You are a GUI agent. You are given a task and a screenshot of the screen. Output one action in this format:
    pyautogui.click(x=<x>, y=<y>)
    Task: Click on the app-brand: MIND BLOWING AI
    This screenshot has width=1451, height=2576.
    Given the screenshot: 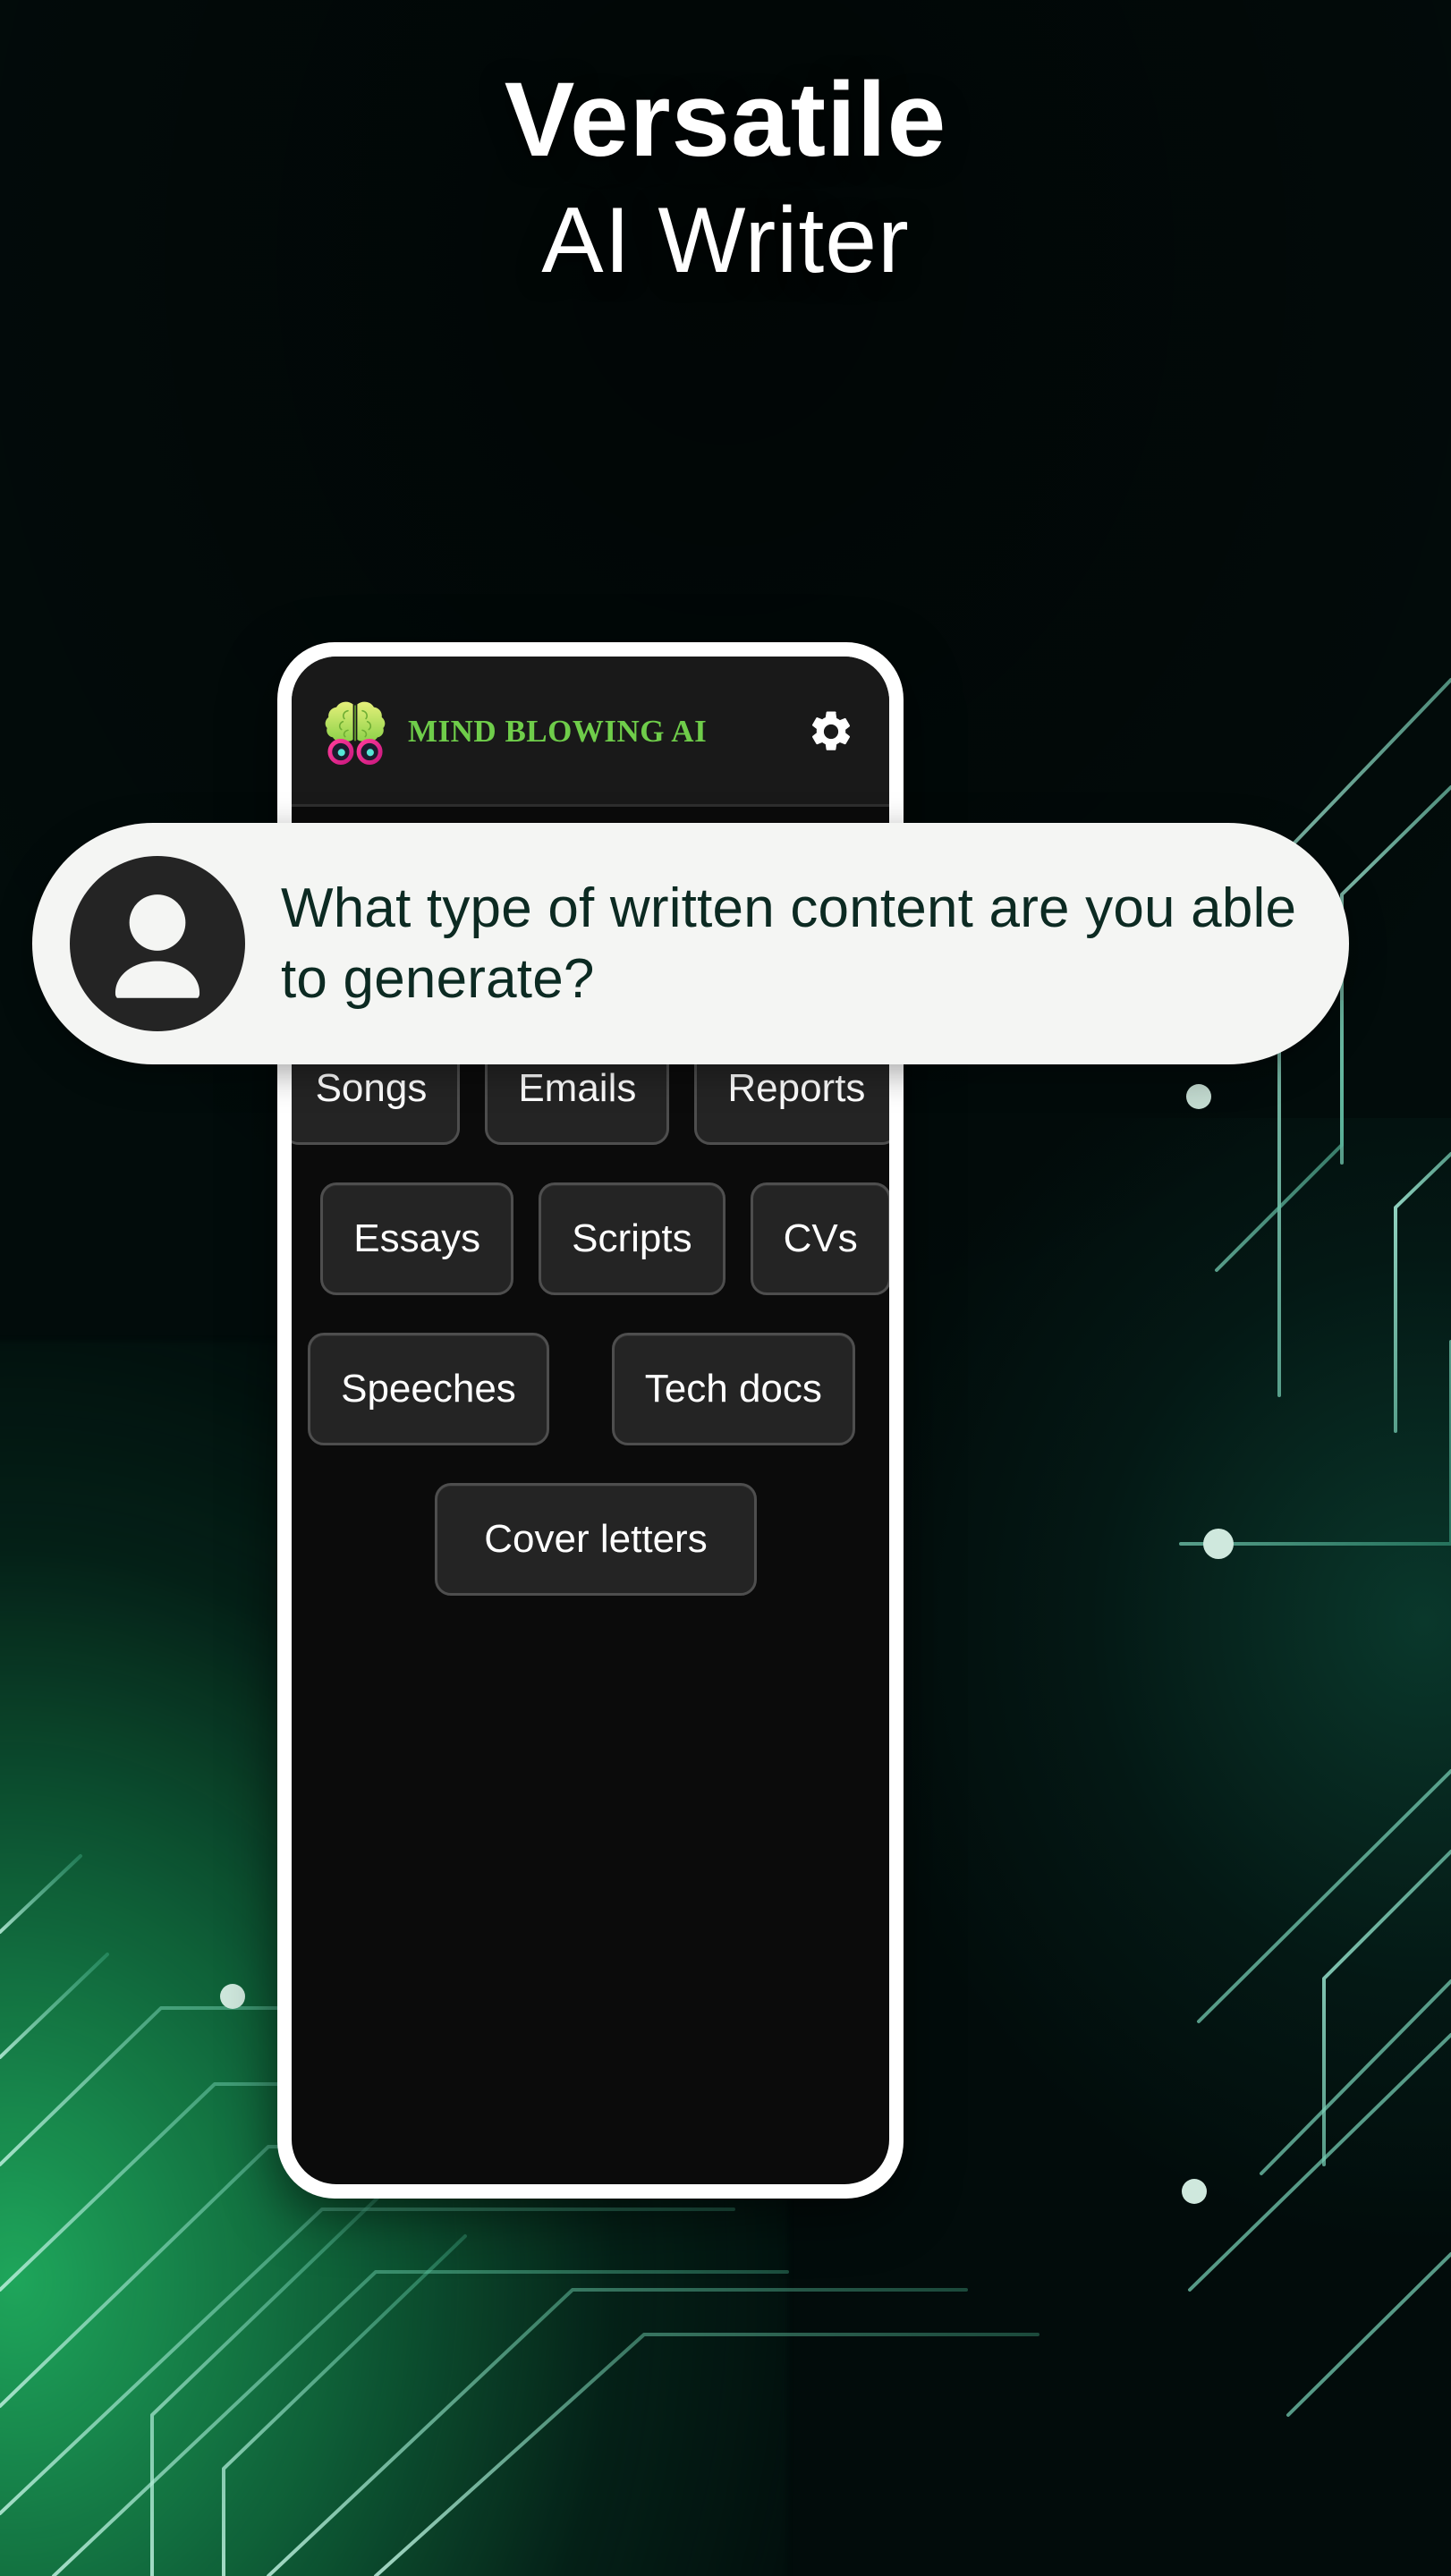 What is the action you would take?
    pyautogui.click(x=512, y=732)
    